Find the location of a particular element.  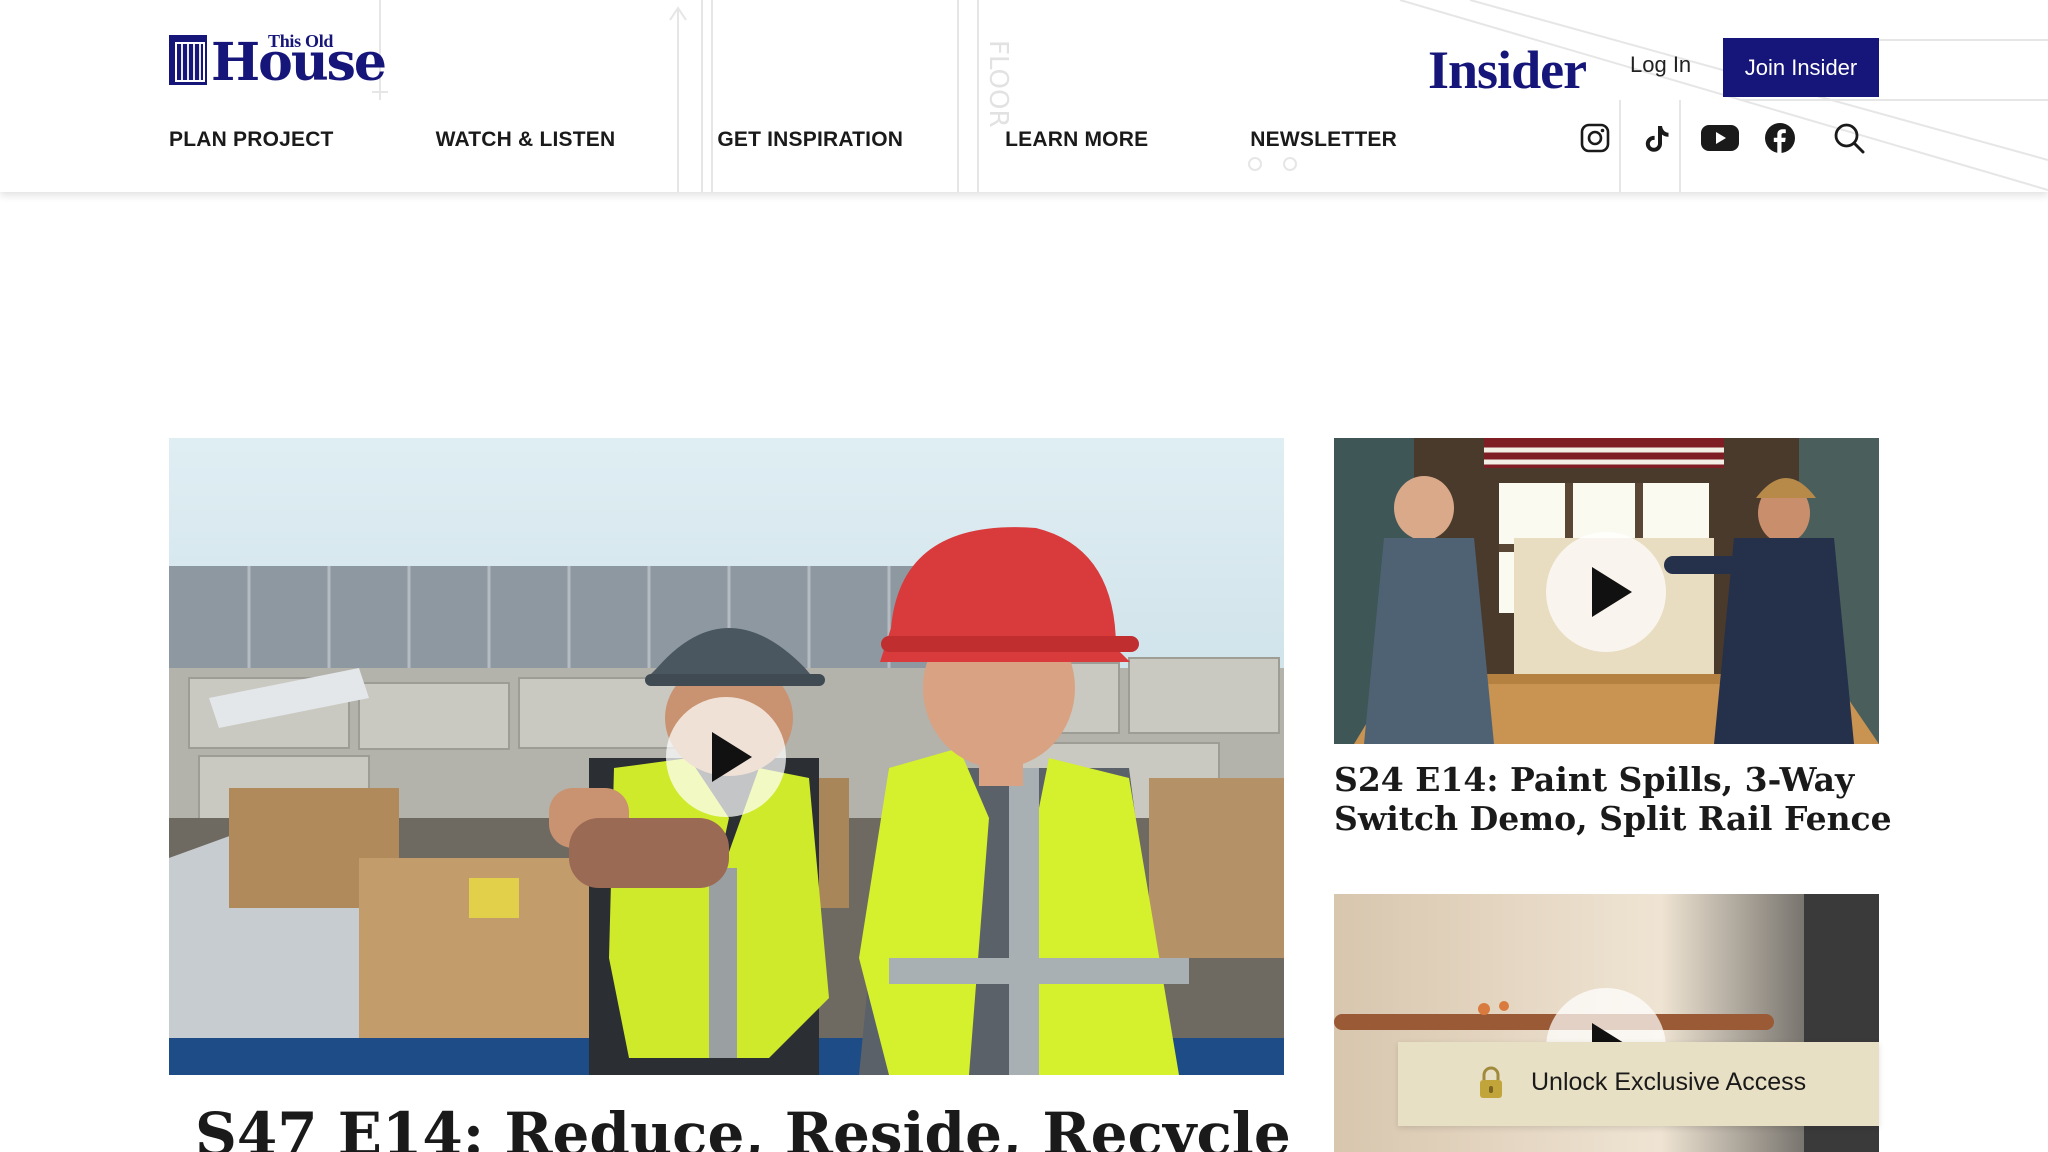

nav-watch-listen: WATCH & LISTEN is located at coordinates (526, 140).